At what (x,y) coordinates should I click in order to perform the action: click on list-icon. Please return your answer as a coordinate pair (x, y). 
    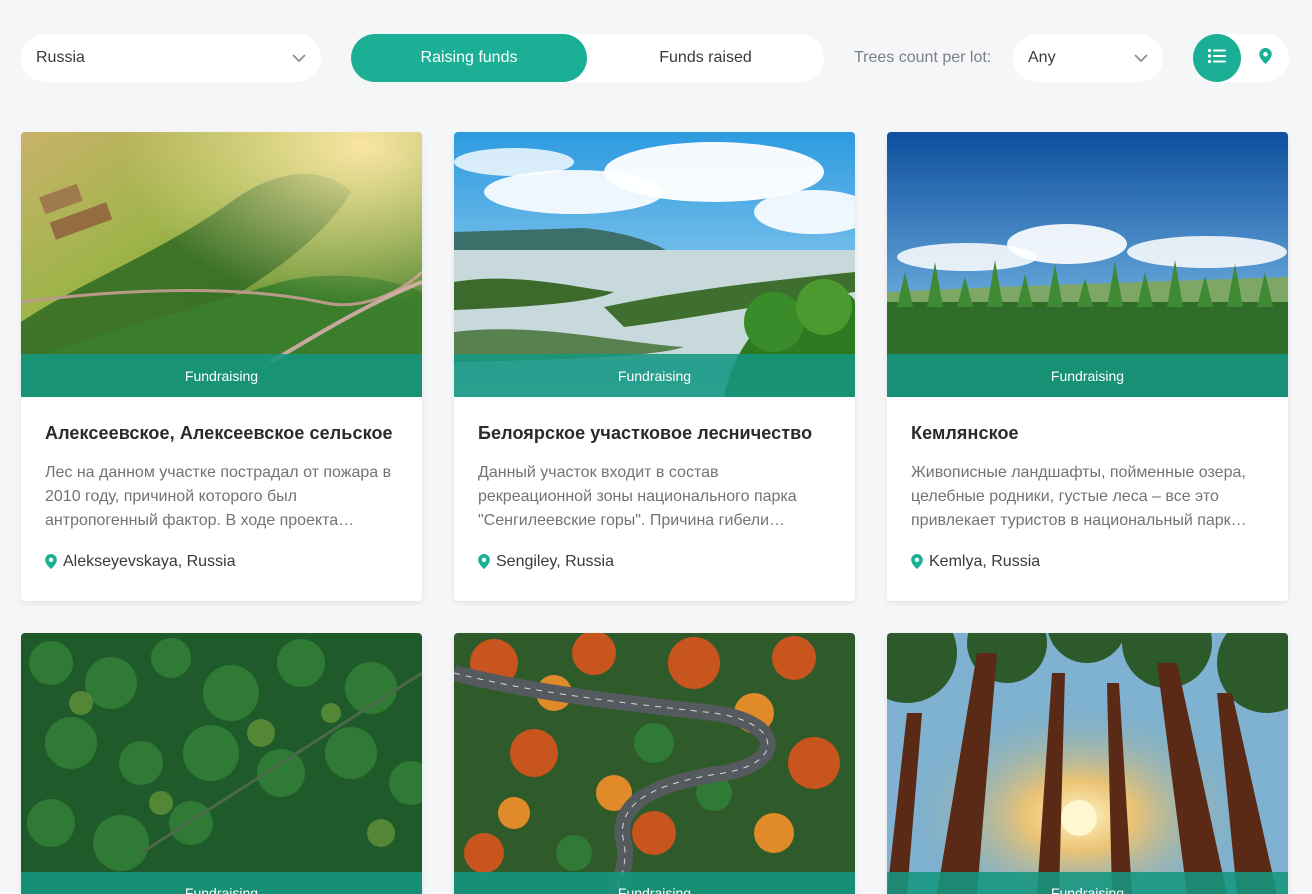
    Looking at the image, I should click on (1217, 58).